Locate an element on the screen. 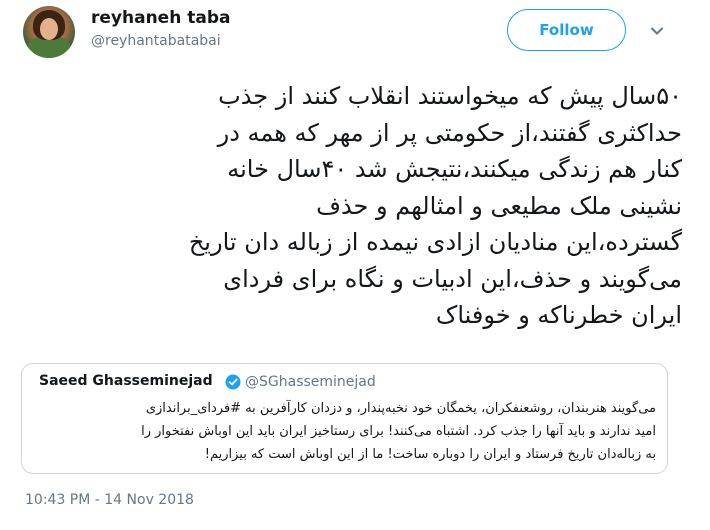 This screenshot has width=710, height=530. tweet-line: ایران خطرناکه و خوفناک is located at coordinates (558, 315).